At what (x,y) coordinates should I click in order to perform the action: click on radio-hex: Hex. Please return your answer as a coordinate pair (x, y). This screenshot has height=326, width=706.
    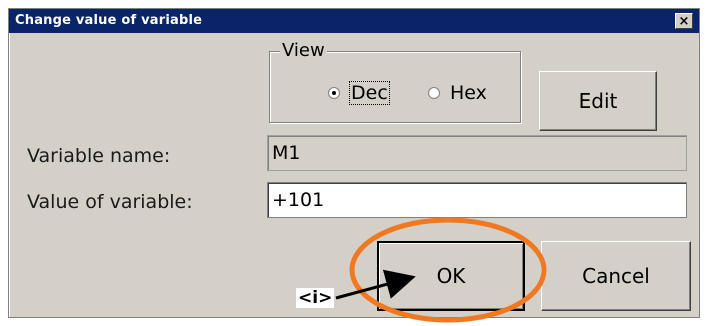
    Looking at the image, I should click on (457, 93).